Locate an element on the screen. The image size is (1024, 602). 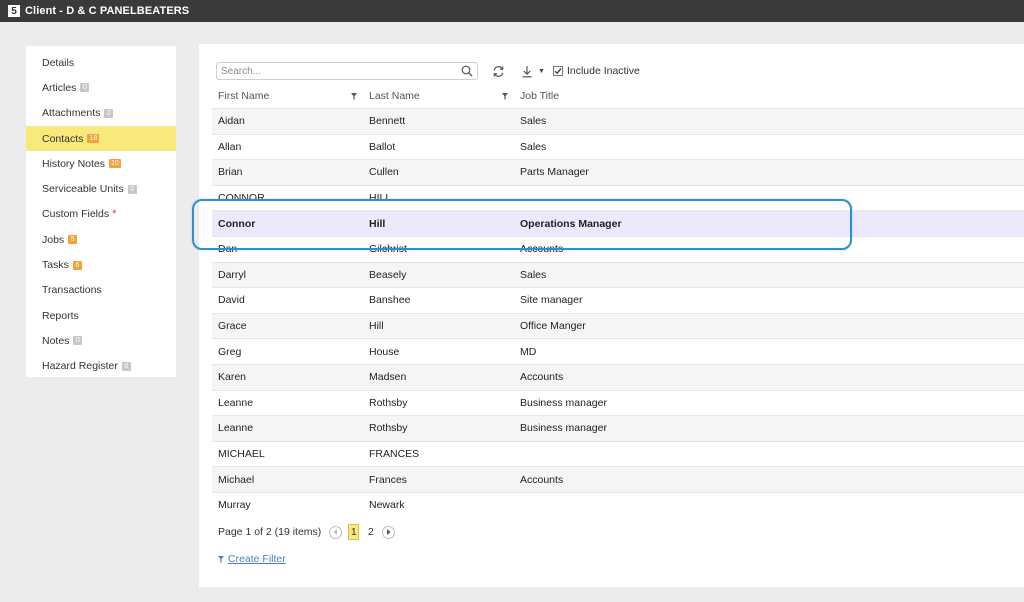
grid-header: First Name Last Name Job Title is located at coordinates (618, 96).